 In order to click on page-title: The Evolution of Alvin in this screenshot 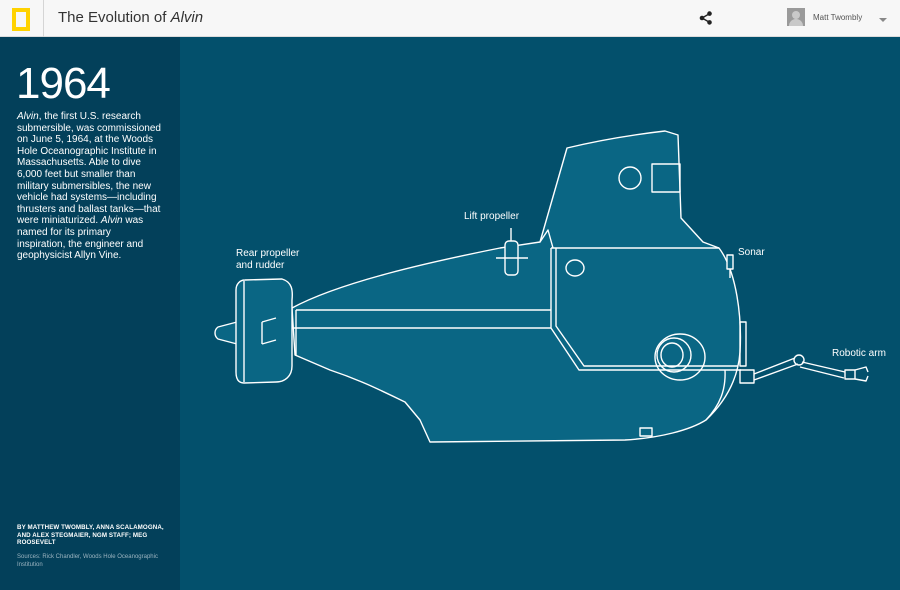, I will do `click(130, 17)`.